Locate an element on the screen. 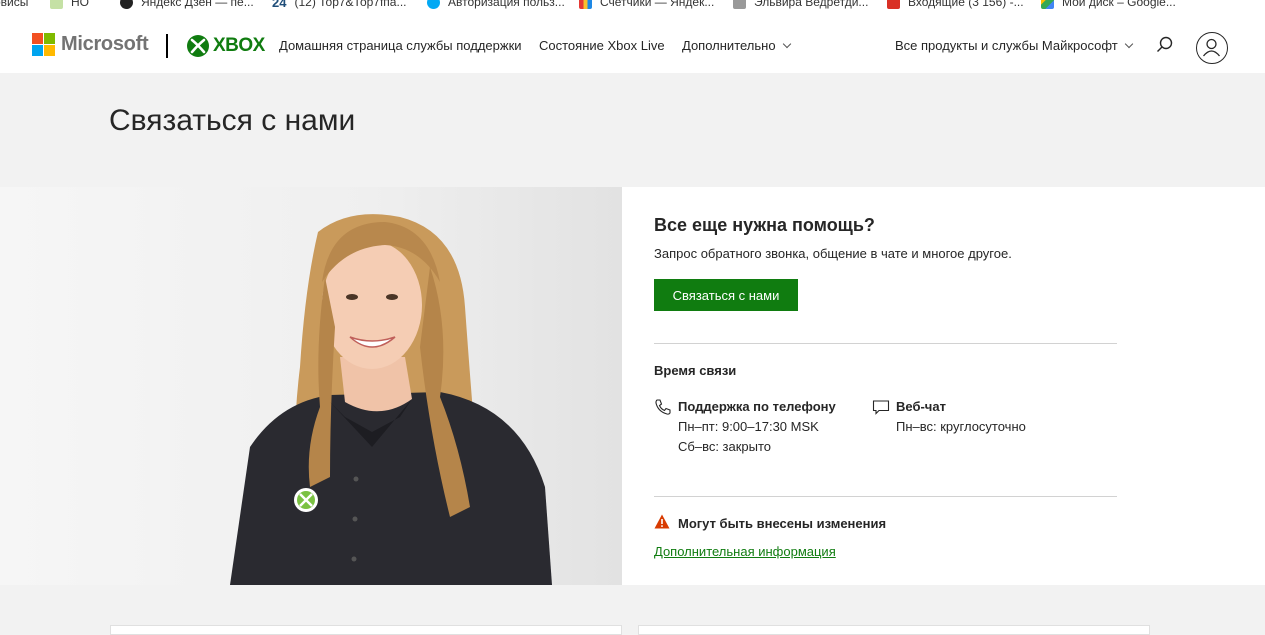  more-info-link: Дополнительная информация is located at coordinates (745, 551).